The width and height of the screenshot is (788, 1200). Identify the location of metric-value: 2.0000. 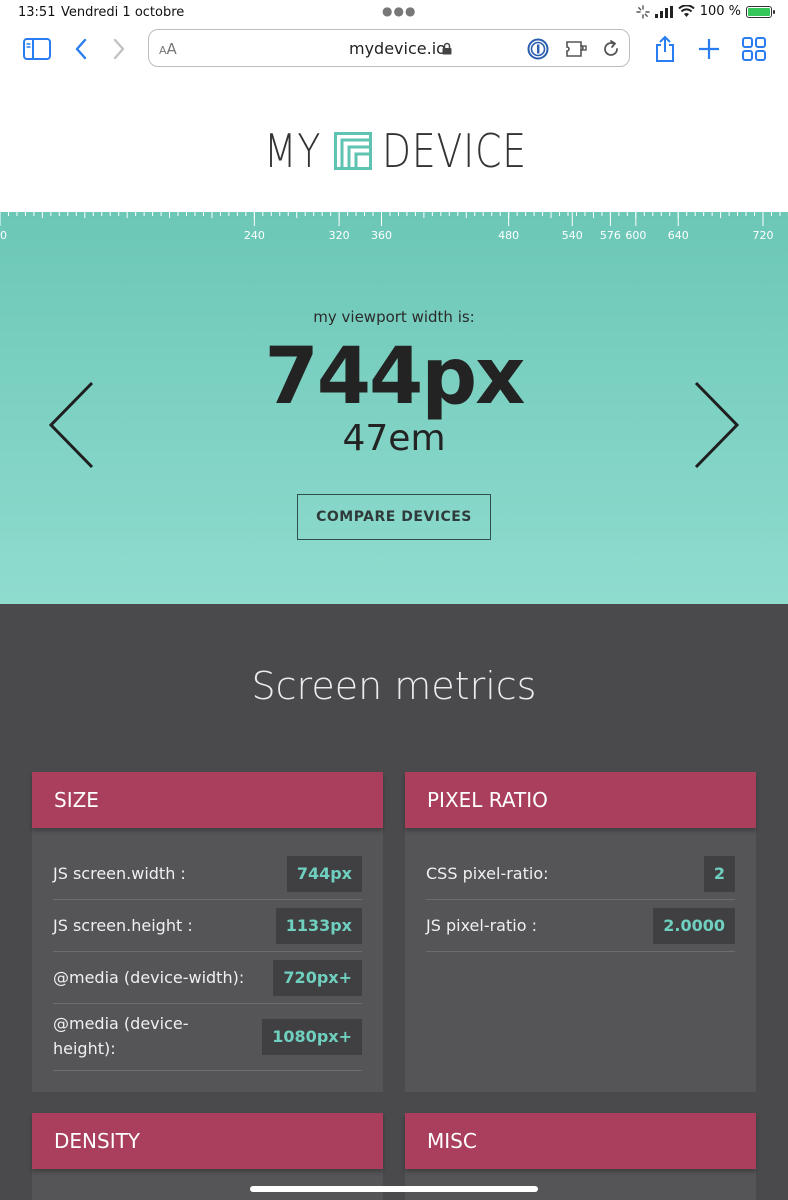
(694, 926).